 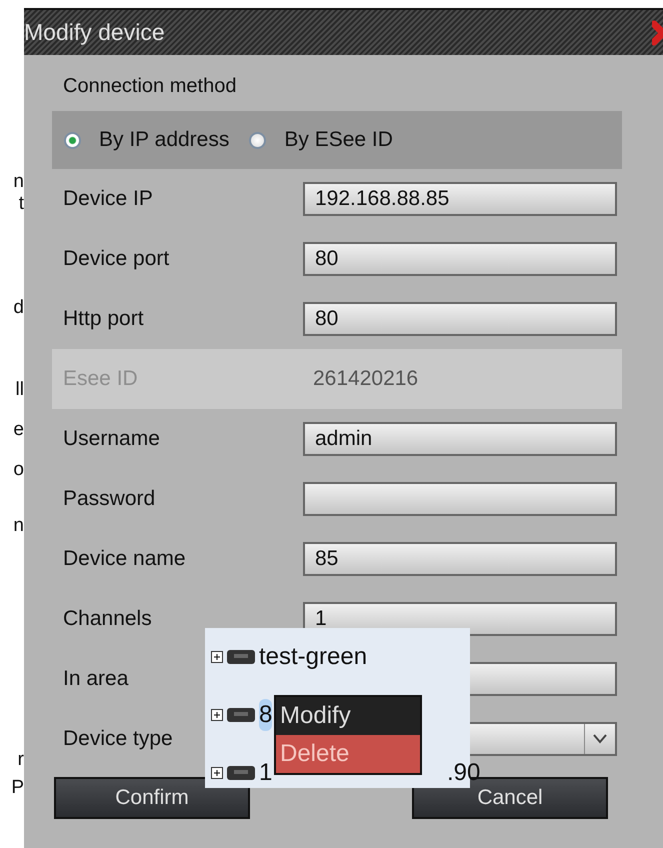 I want to click on field-label: Device IP, so click(x=108, y=199).